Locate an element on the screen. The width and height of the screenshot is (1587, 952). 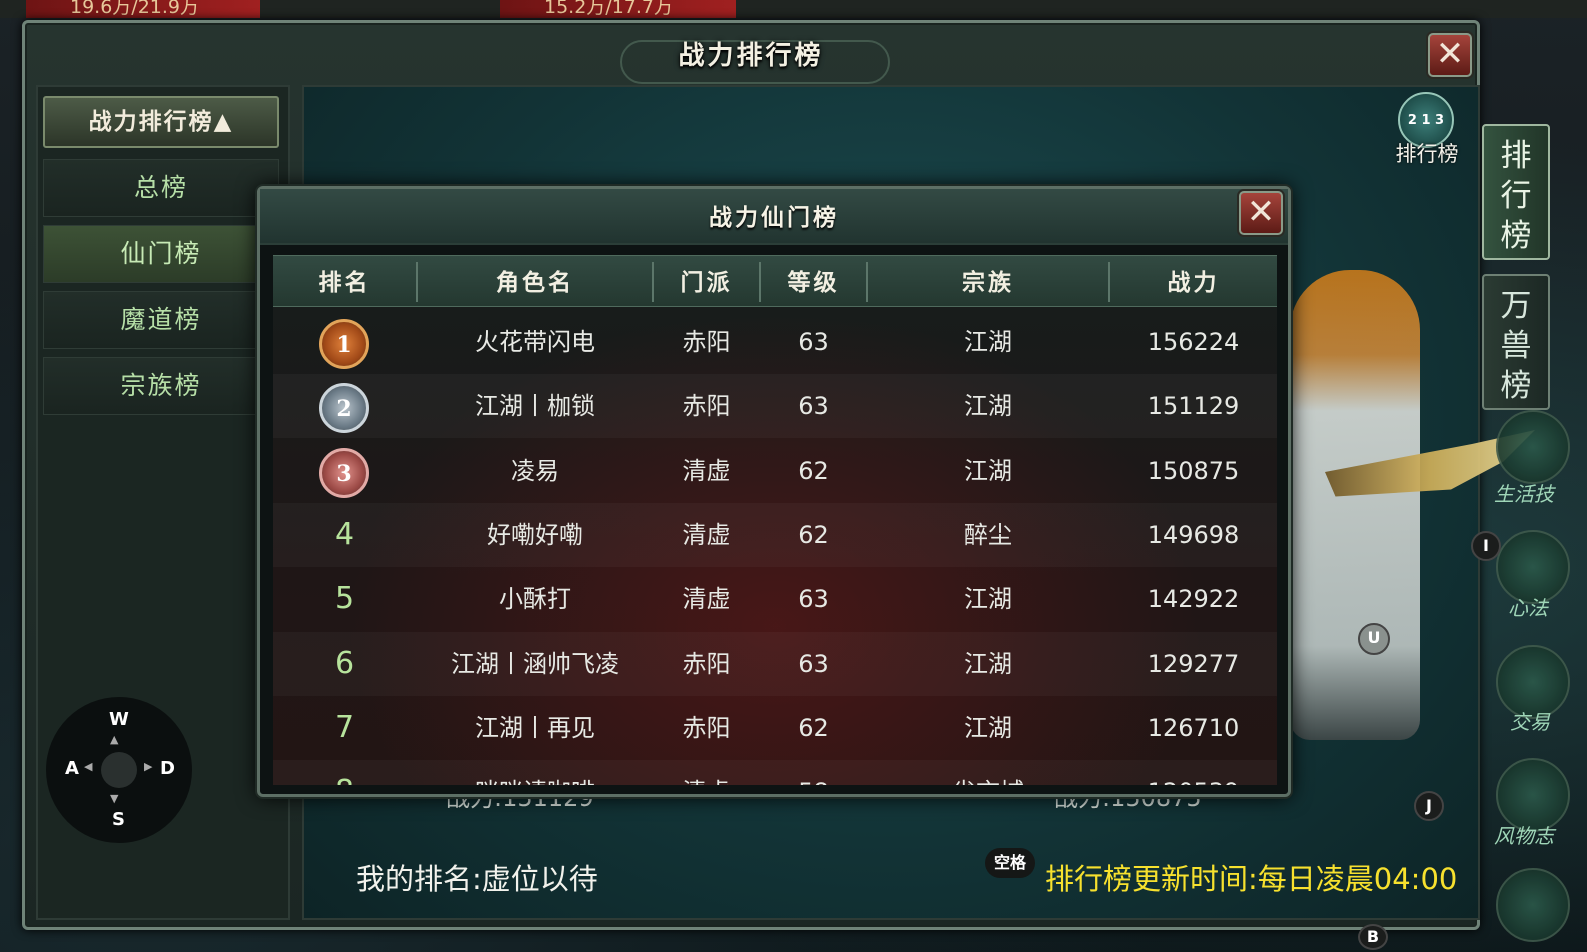
cell-name: 好嘞好嘞 is located at coordinates (535, 534).